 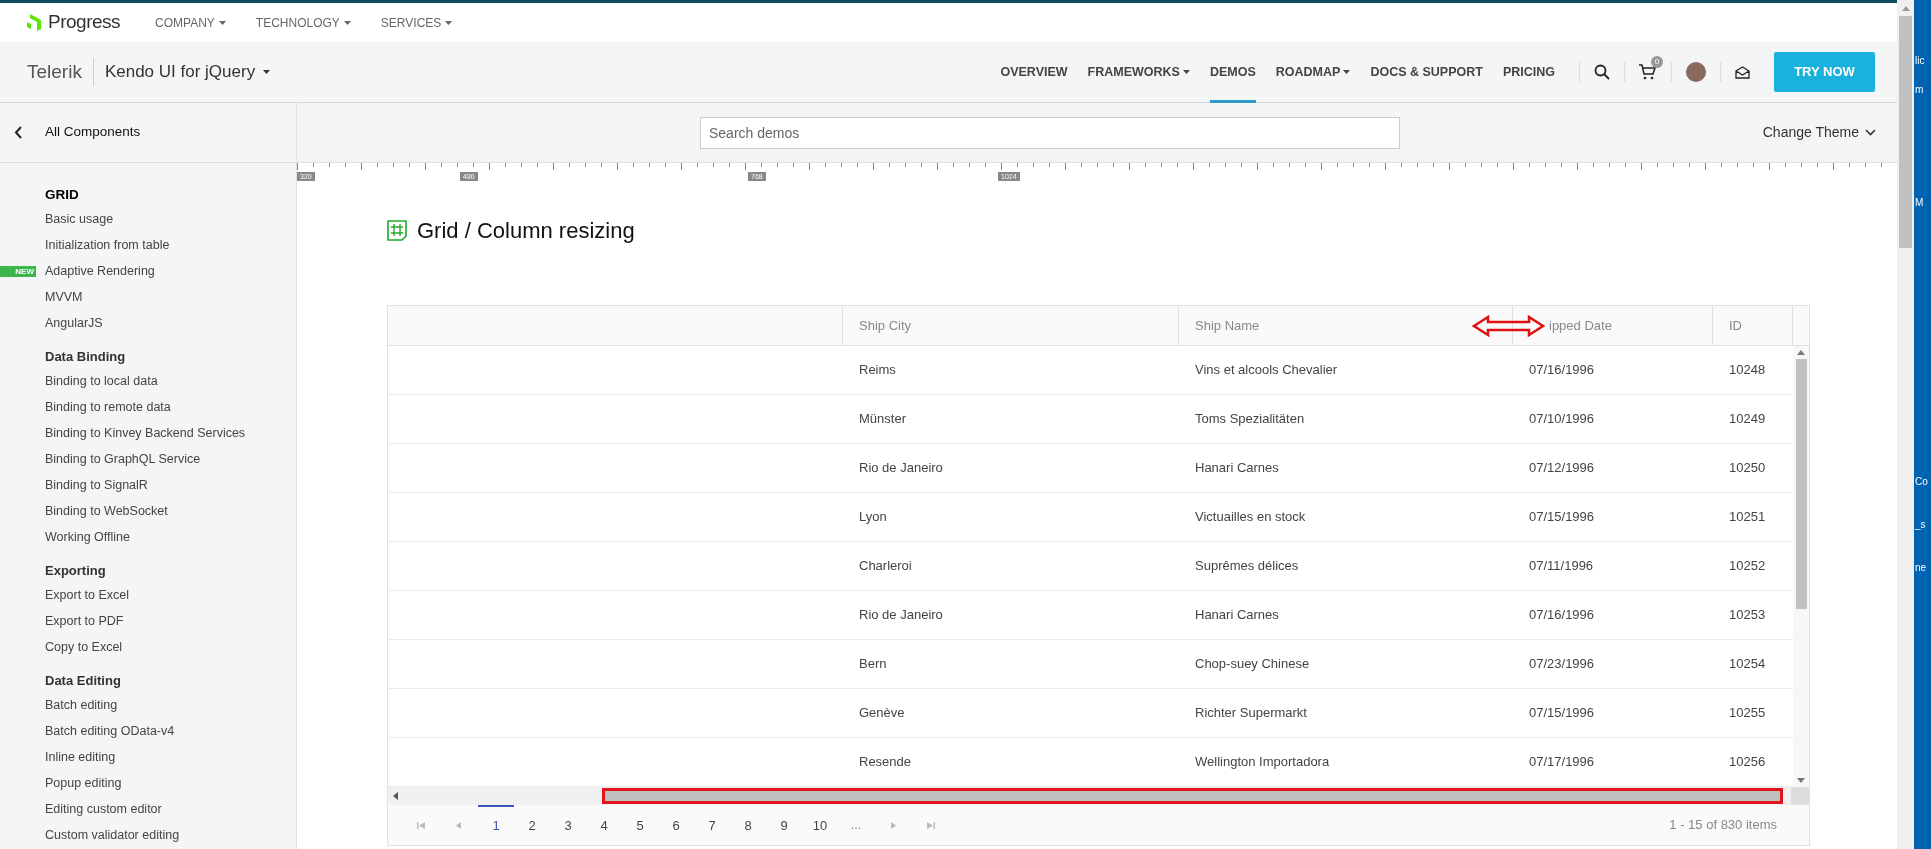 I want to click on scroll-down-icon, so click(x=1801, y=780).